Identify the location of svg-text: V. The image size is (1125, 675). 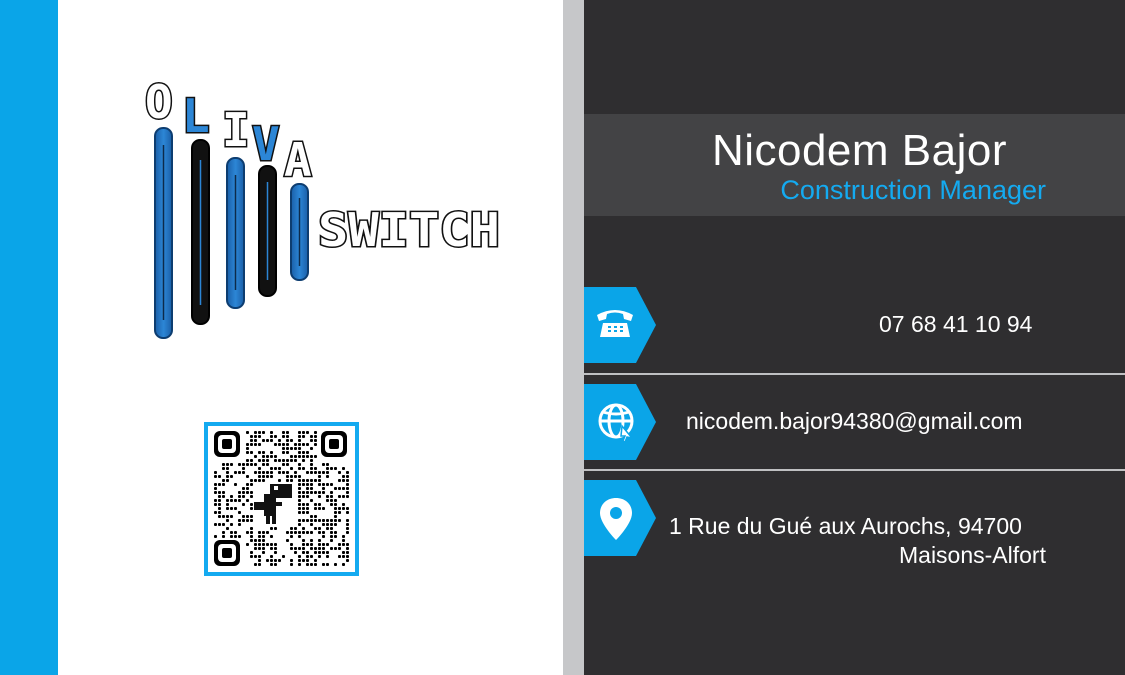
(266, 144).